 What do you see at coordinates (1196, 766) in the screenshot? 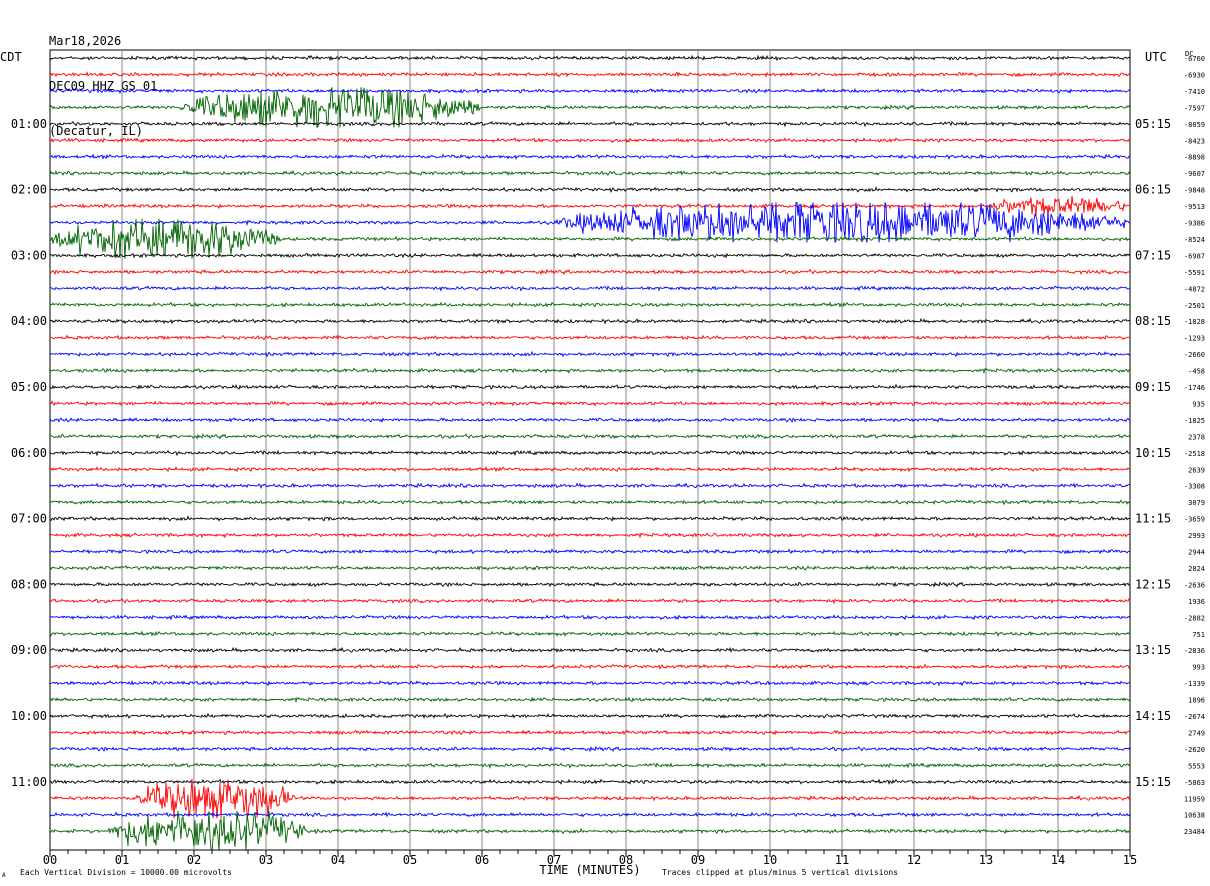
I see `trace-dc-offset-label: 5553` at bounding box center [1196, 766].